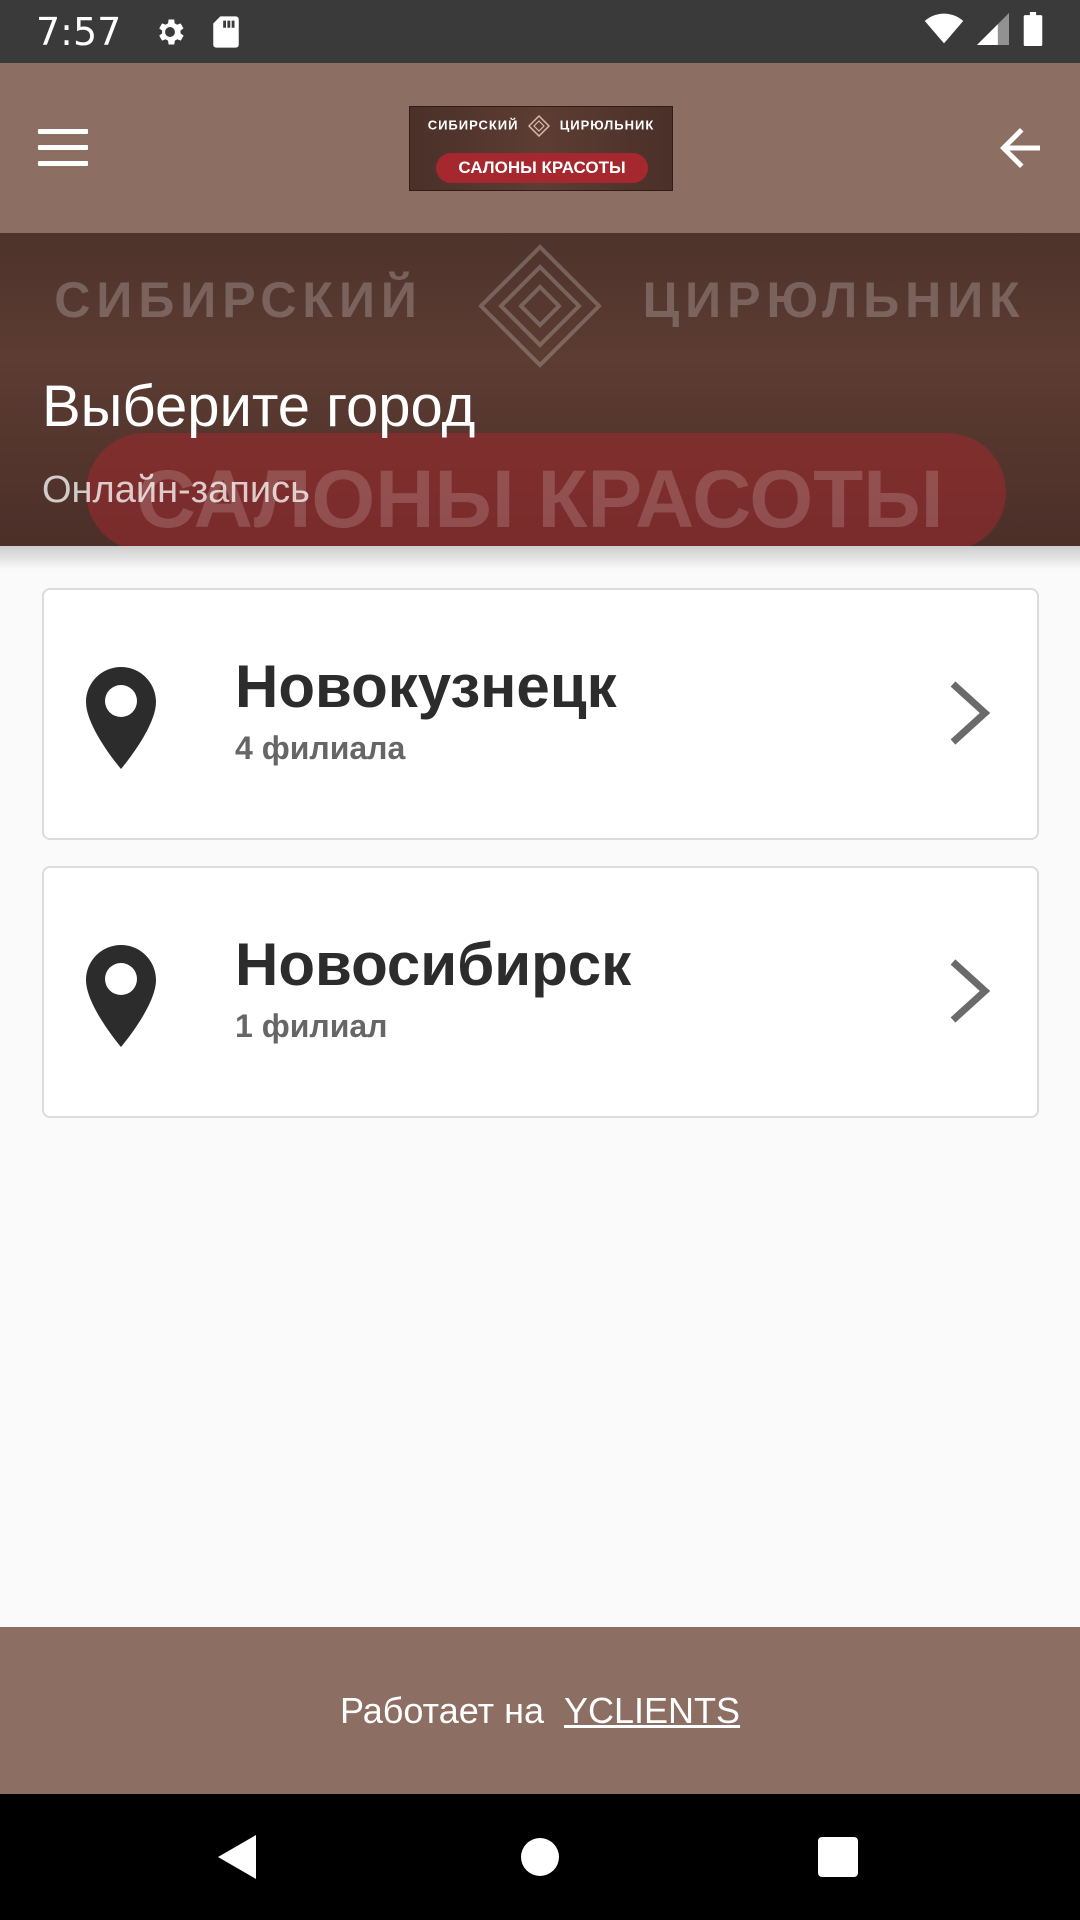 This screenshot has width=1080, height=1920. Describe the element at coordinates (79, 31) in the screenshot. I see `status-time: 7:57` at that location.